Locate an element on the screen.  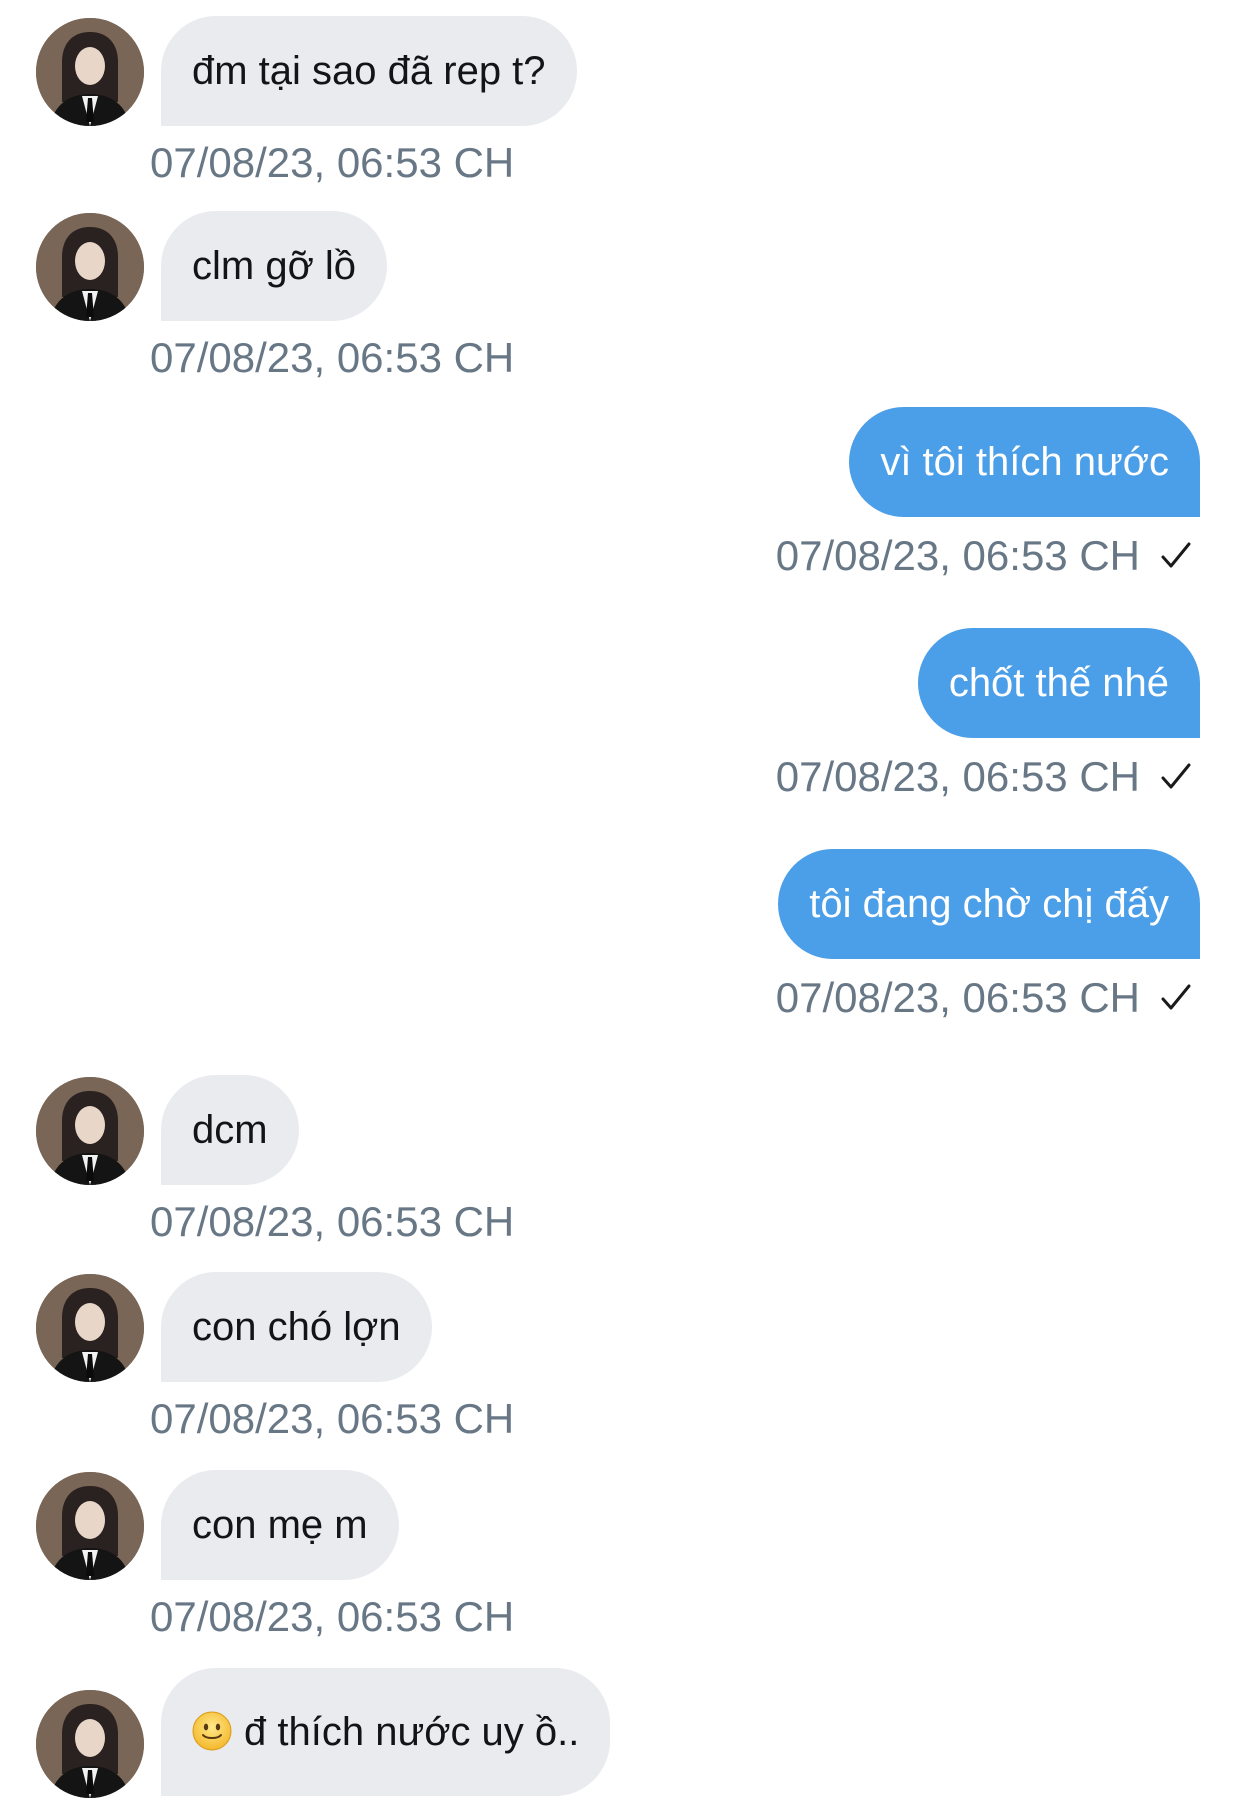
avatar is located at coordinates (90, 1744).